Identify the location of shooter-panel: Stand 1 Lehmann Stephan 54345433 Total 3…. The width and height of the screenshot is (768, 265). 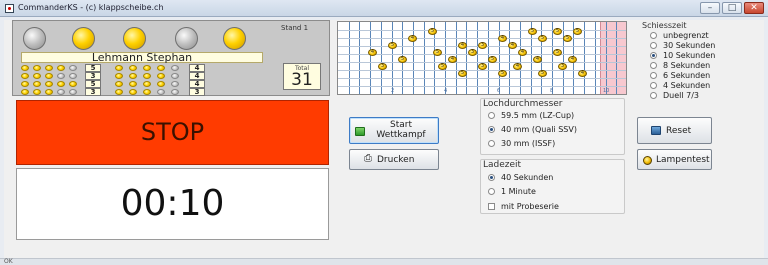
(171, 58).